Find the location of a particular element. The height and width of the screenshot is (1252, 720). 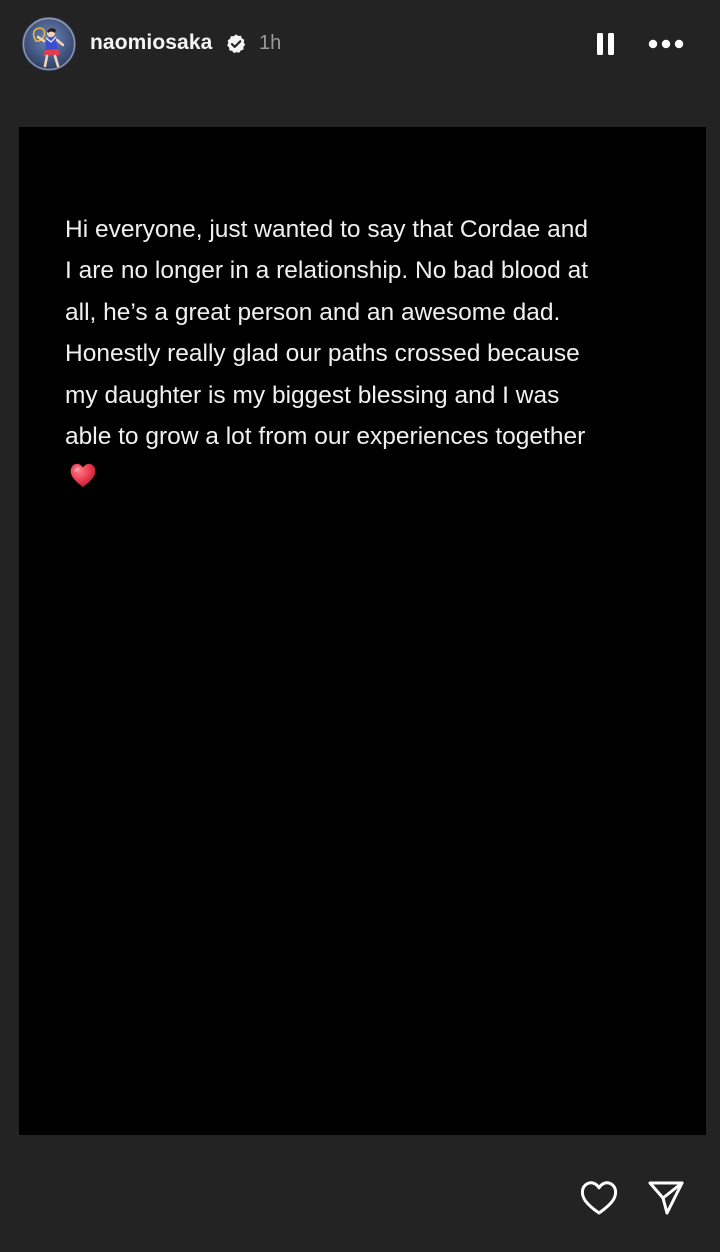

pause-icon is located at coordinates (605, 44).